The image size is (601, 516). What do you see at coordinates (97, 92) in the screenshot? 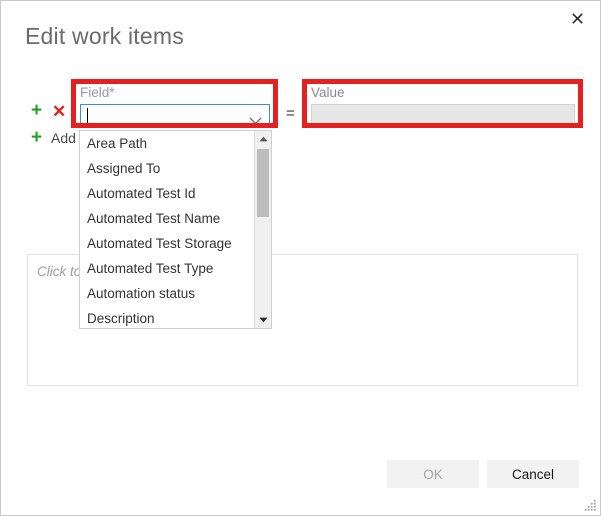
I see `field-label: Field*` at bounding box center [97, 92].